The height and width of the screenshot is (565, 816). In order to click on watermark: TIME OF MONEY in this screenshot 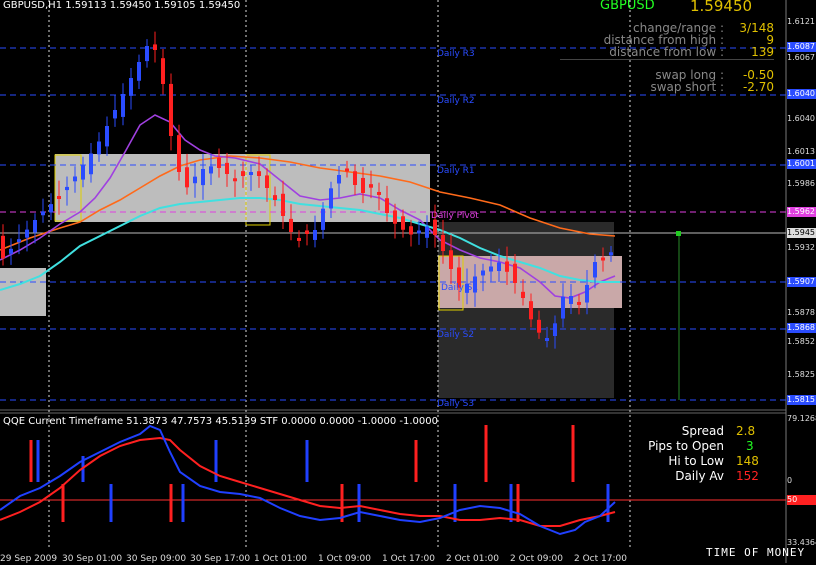, I will do `click(756, 552)`.